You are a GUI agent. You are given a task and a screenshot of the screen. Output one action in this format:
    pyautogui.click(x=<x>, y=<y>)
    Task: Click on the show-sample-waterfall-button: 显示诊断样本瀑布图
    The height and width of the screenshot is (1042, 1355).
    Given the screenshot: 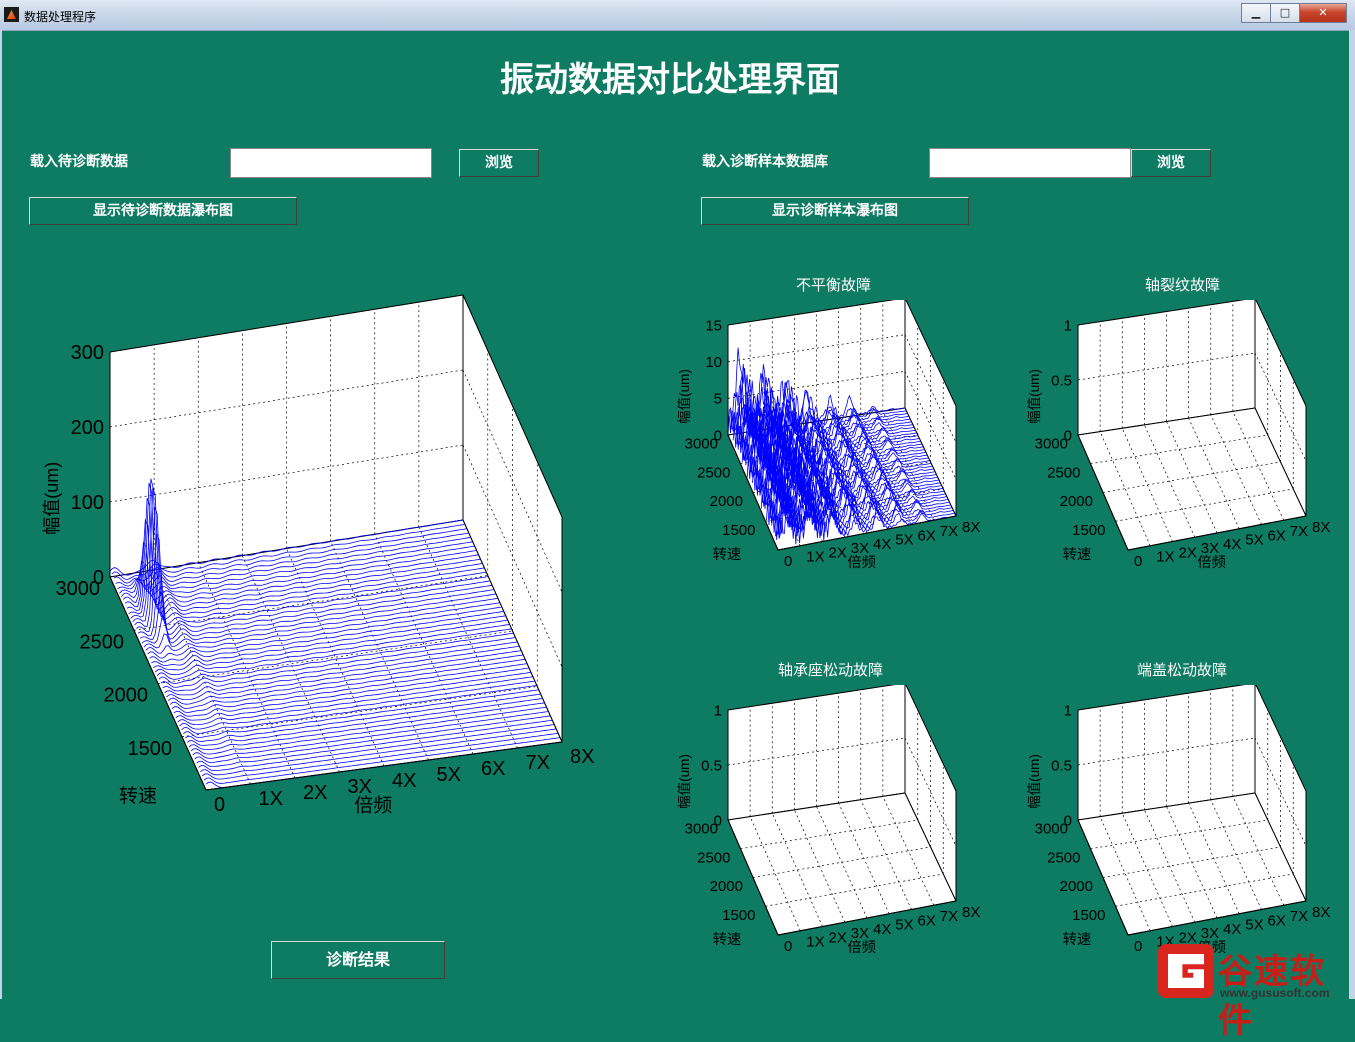 What is the action you would take?
    pyautogui.click(x=835, y=211)
    